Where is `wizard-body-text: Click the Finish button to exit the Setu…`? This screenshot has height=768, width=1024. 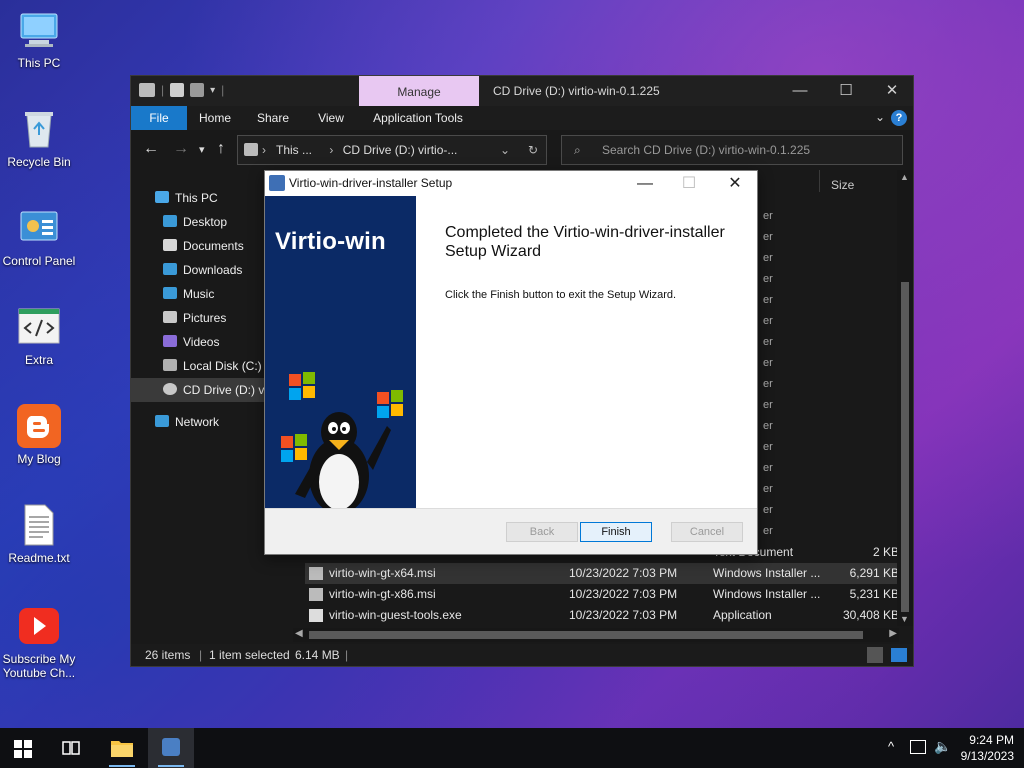
wizard-body-text: Click the Finish button to exit the Setu… is located at coordinates (561, 295).